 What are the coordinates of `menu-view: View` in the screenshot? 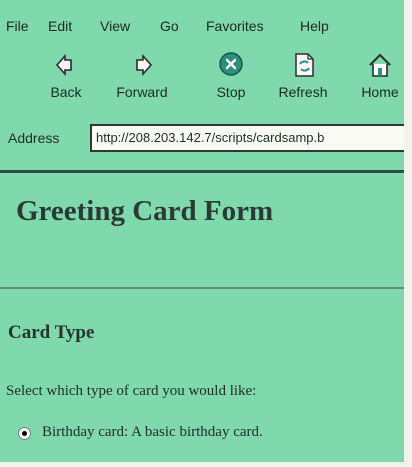 It's located at (115, 26).